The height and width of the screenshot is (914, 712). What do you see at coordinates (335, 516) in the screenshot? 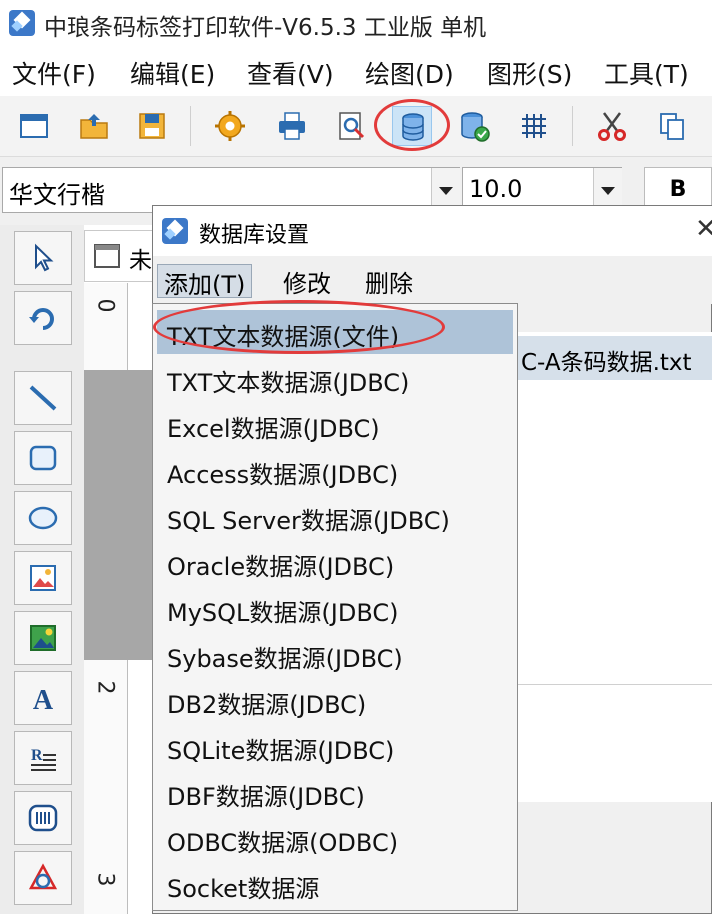
I see `menu-item-sqlserver-jdbc: SQL Server数据源(JDBC)` at bounding box center [335, 516].